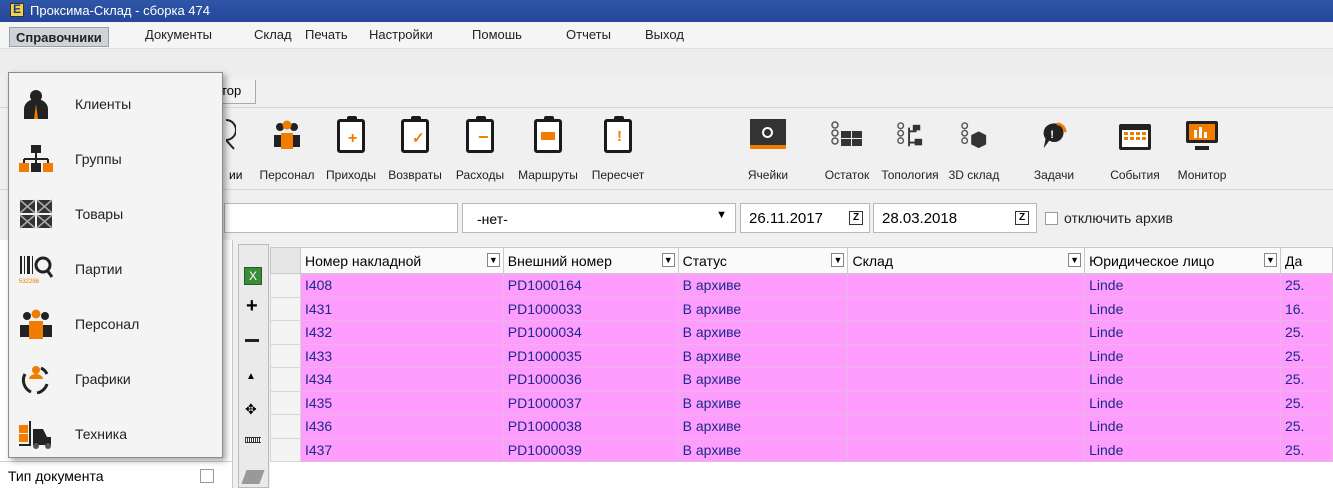 This screenshot has width=1333, height=488. I want to click on document-type-checkbox, so click(207, 476).